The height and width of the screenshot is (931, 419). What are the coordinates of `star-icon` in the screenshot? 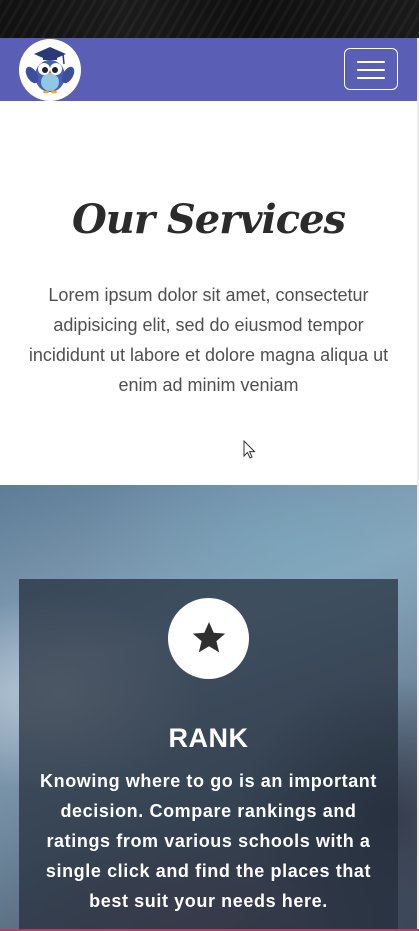 It's located at (209, 637).